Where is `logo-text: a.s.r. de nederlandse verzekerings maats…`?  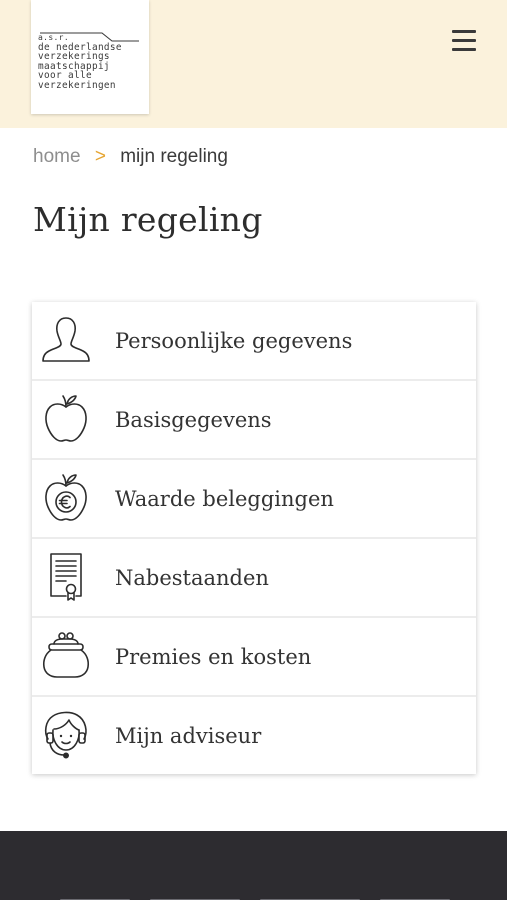 logo-text: a.s.r. de nederlandse verzekerings maats… is located at coordinates (90, 62).